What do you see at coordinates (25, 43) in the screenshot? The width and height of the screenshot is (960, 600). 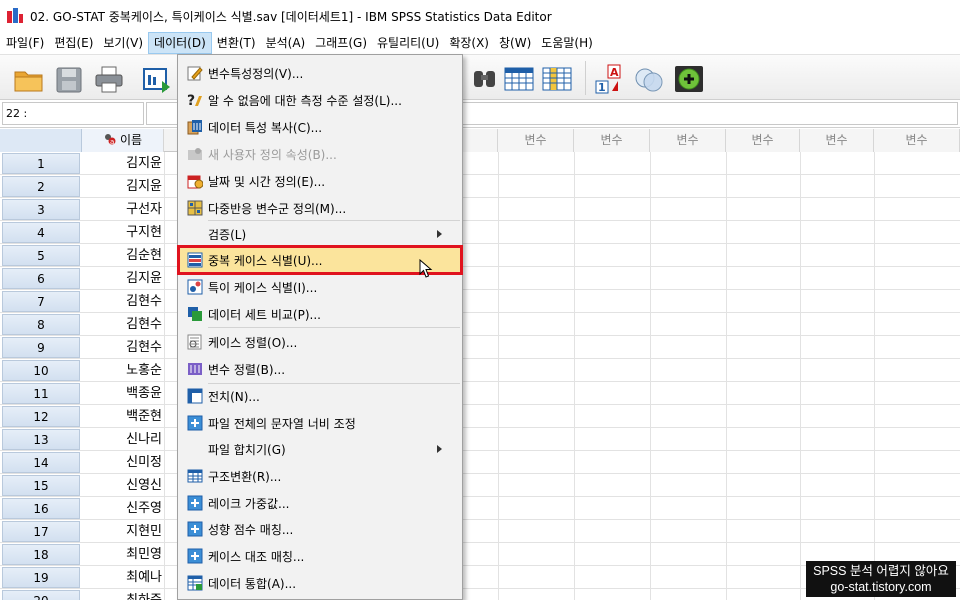 I see `menu-file: 파일(F)` at bounding box center [25, 43].